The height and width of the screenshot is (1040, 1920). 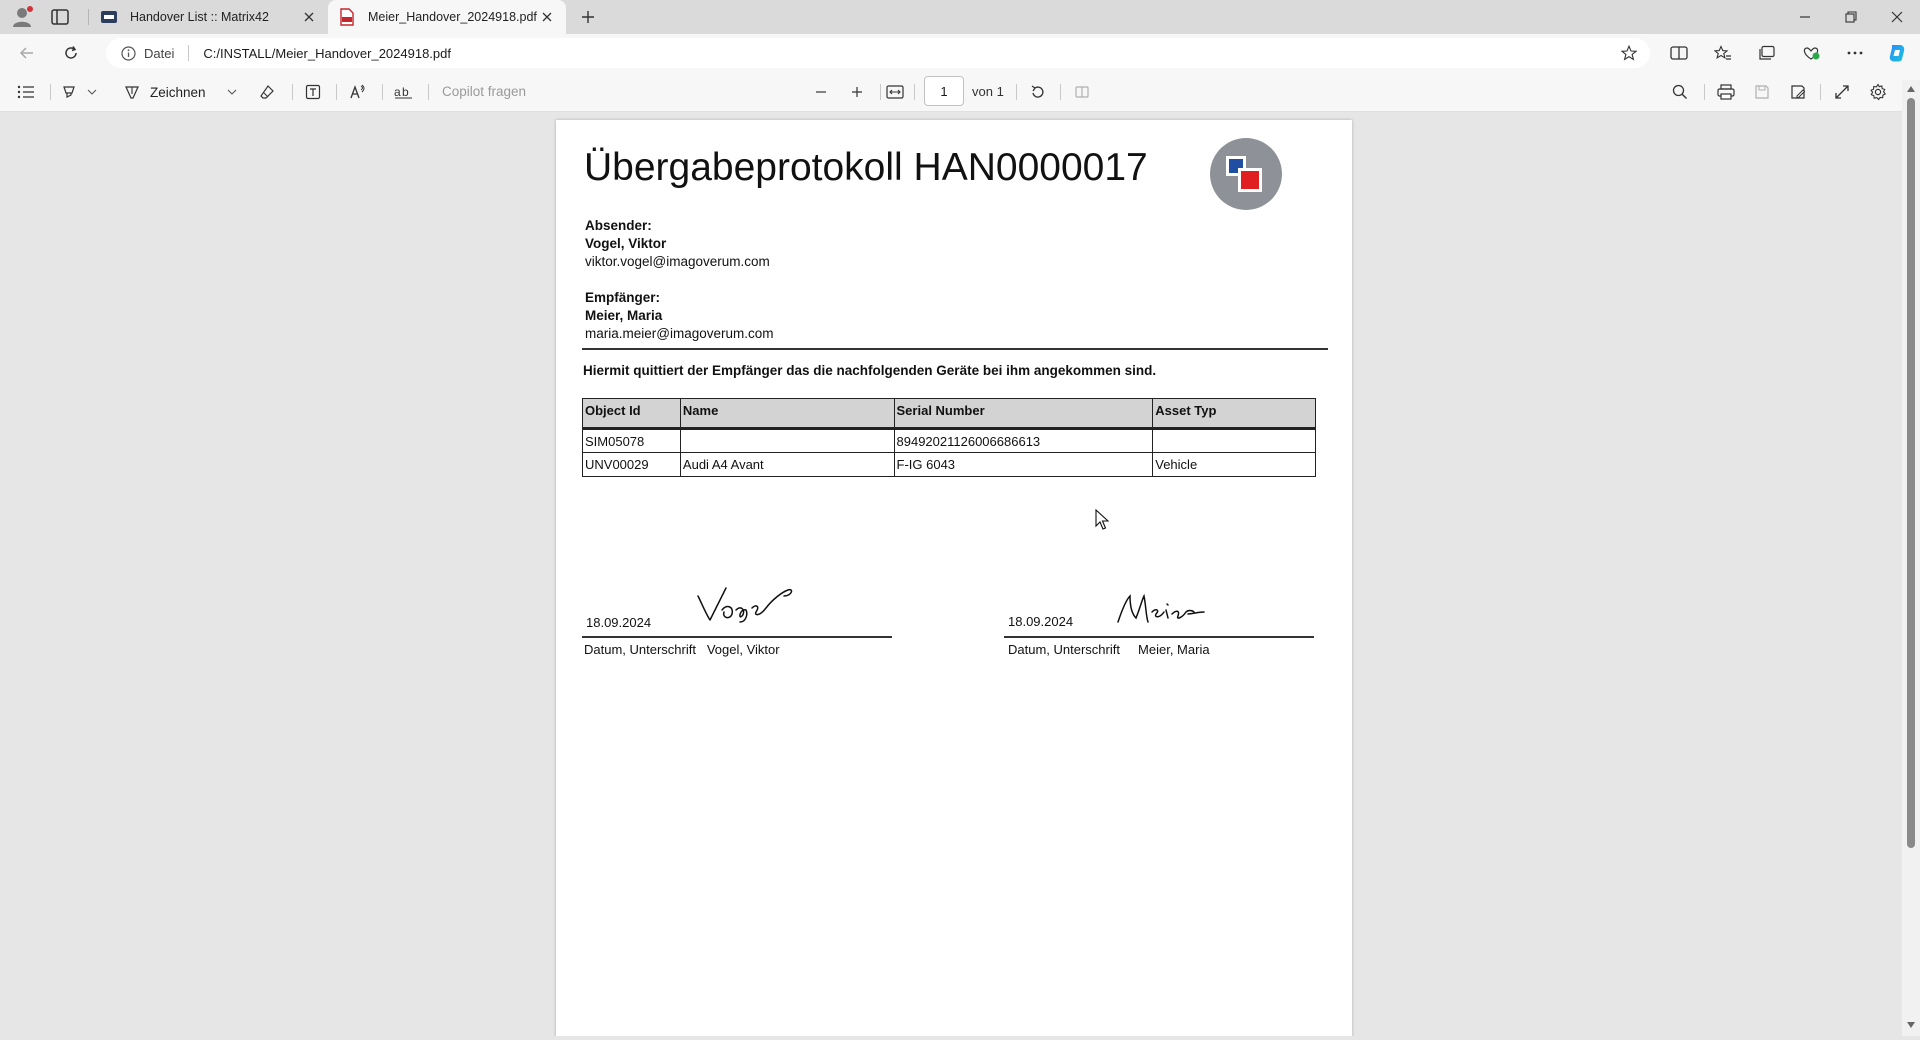 I want to click on read-aloud-icon, so click(x=358, y=92).